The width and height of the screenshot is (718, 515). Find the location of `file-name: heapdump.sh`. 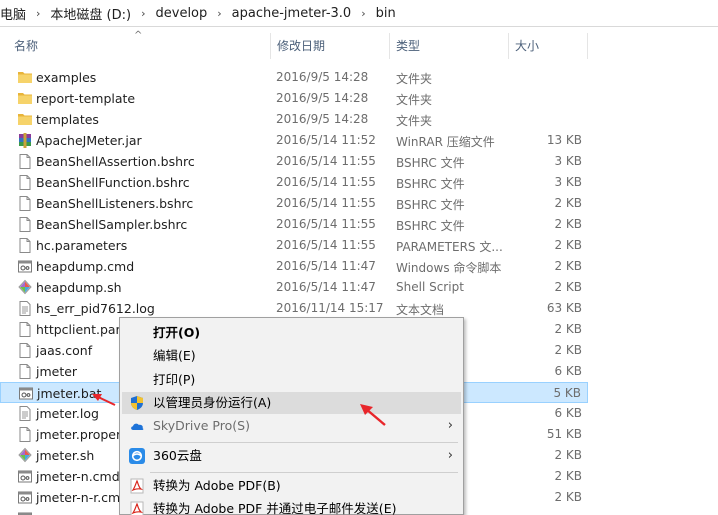

file-name: heapdump.sh is located at coordinates (79, 287).